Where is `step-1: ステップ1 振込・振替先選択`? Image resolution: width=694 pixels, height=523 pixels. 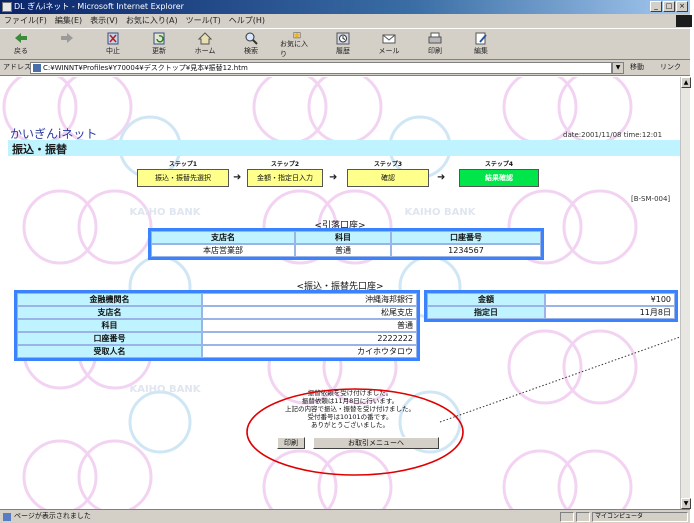
step-1: ステップ1 振込・振替先選択 is located at coordinates (183, 174).